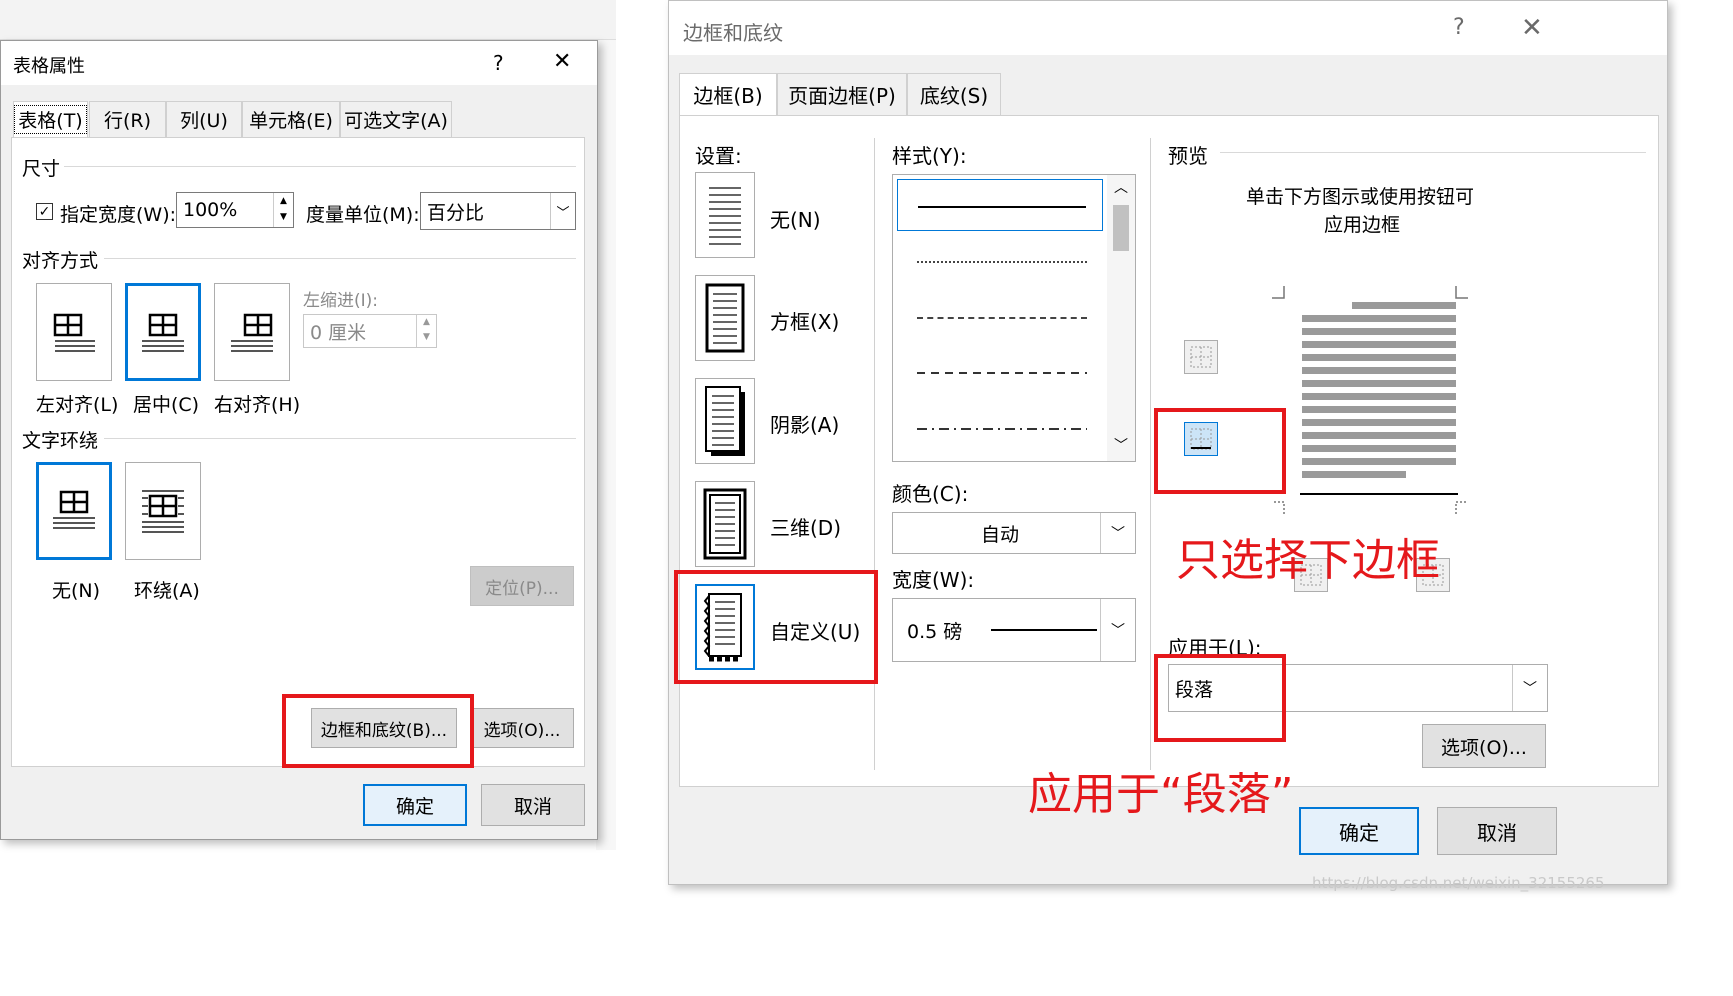 The image size is (1733, 996). Describe the element at coordinates (933, 580) in the screenshot. I see `width-label: 宽度(W):` at that location.